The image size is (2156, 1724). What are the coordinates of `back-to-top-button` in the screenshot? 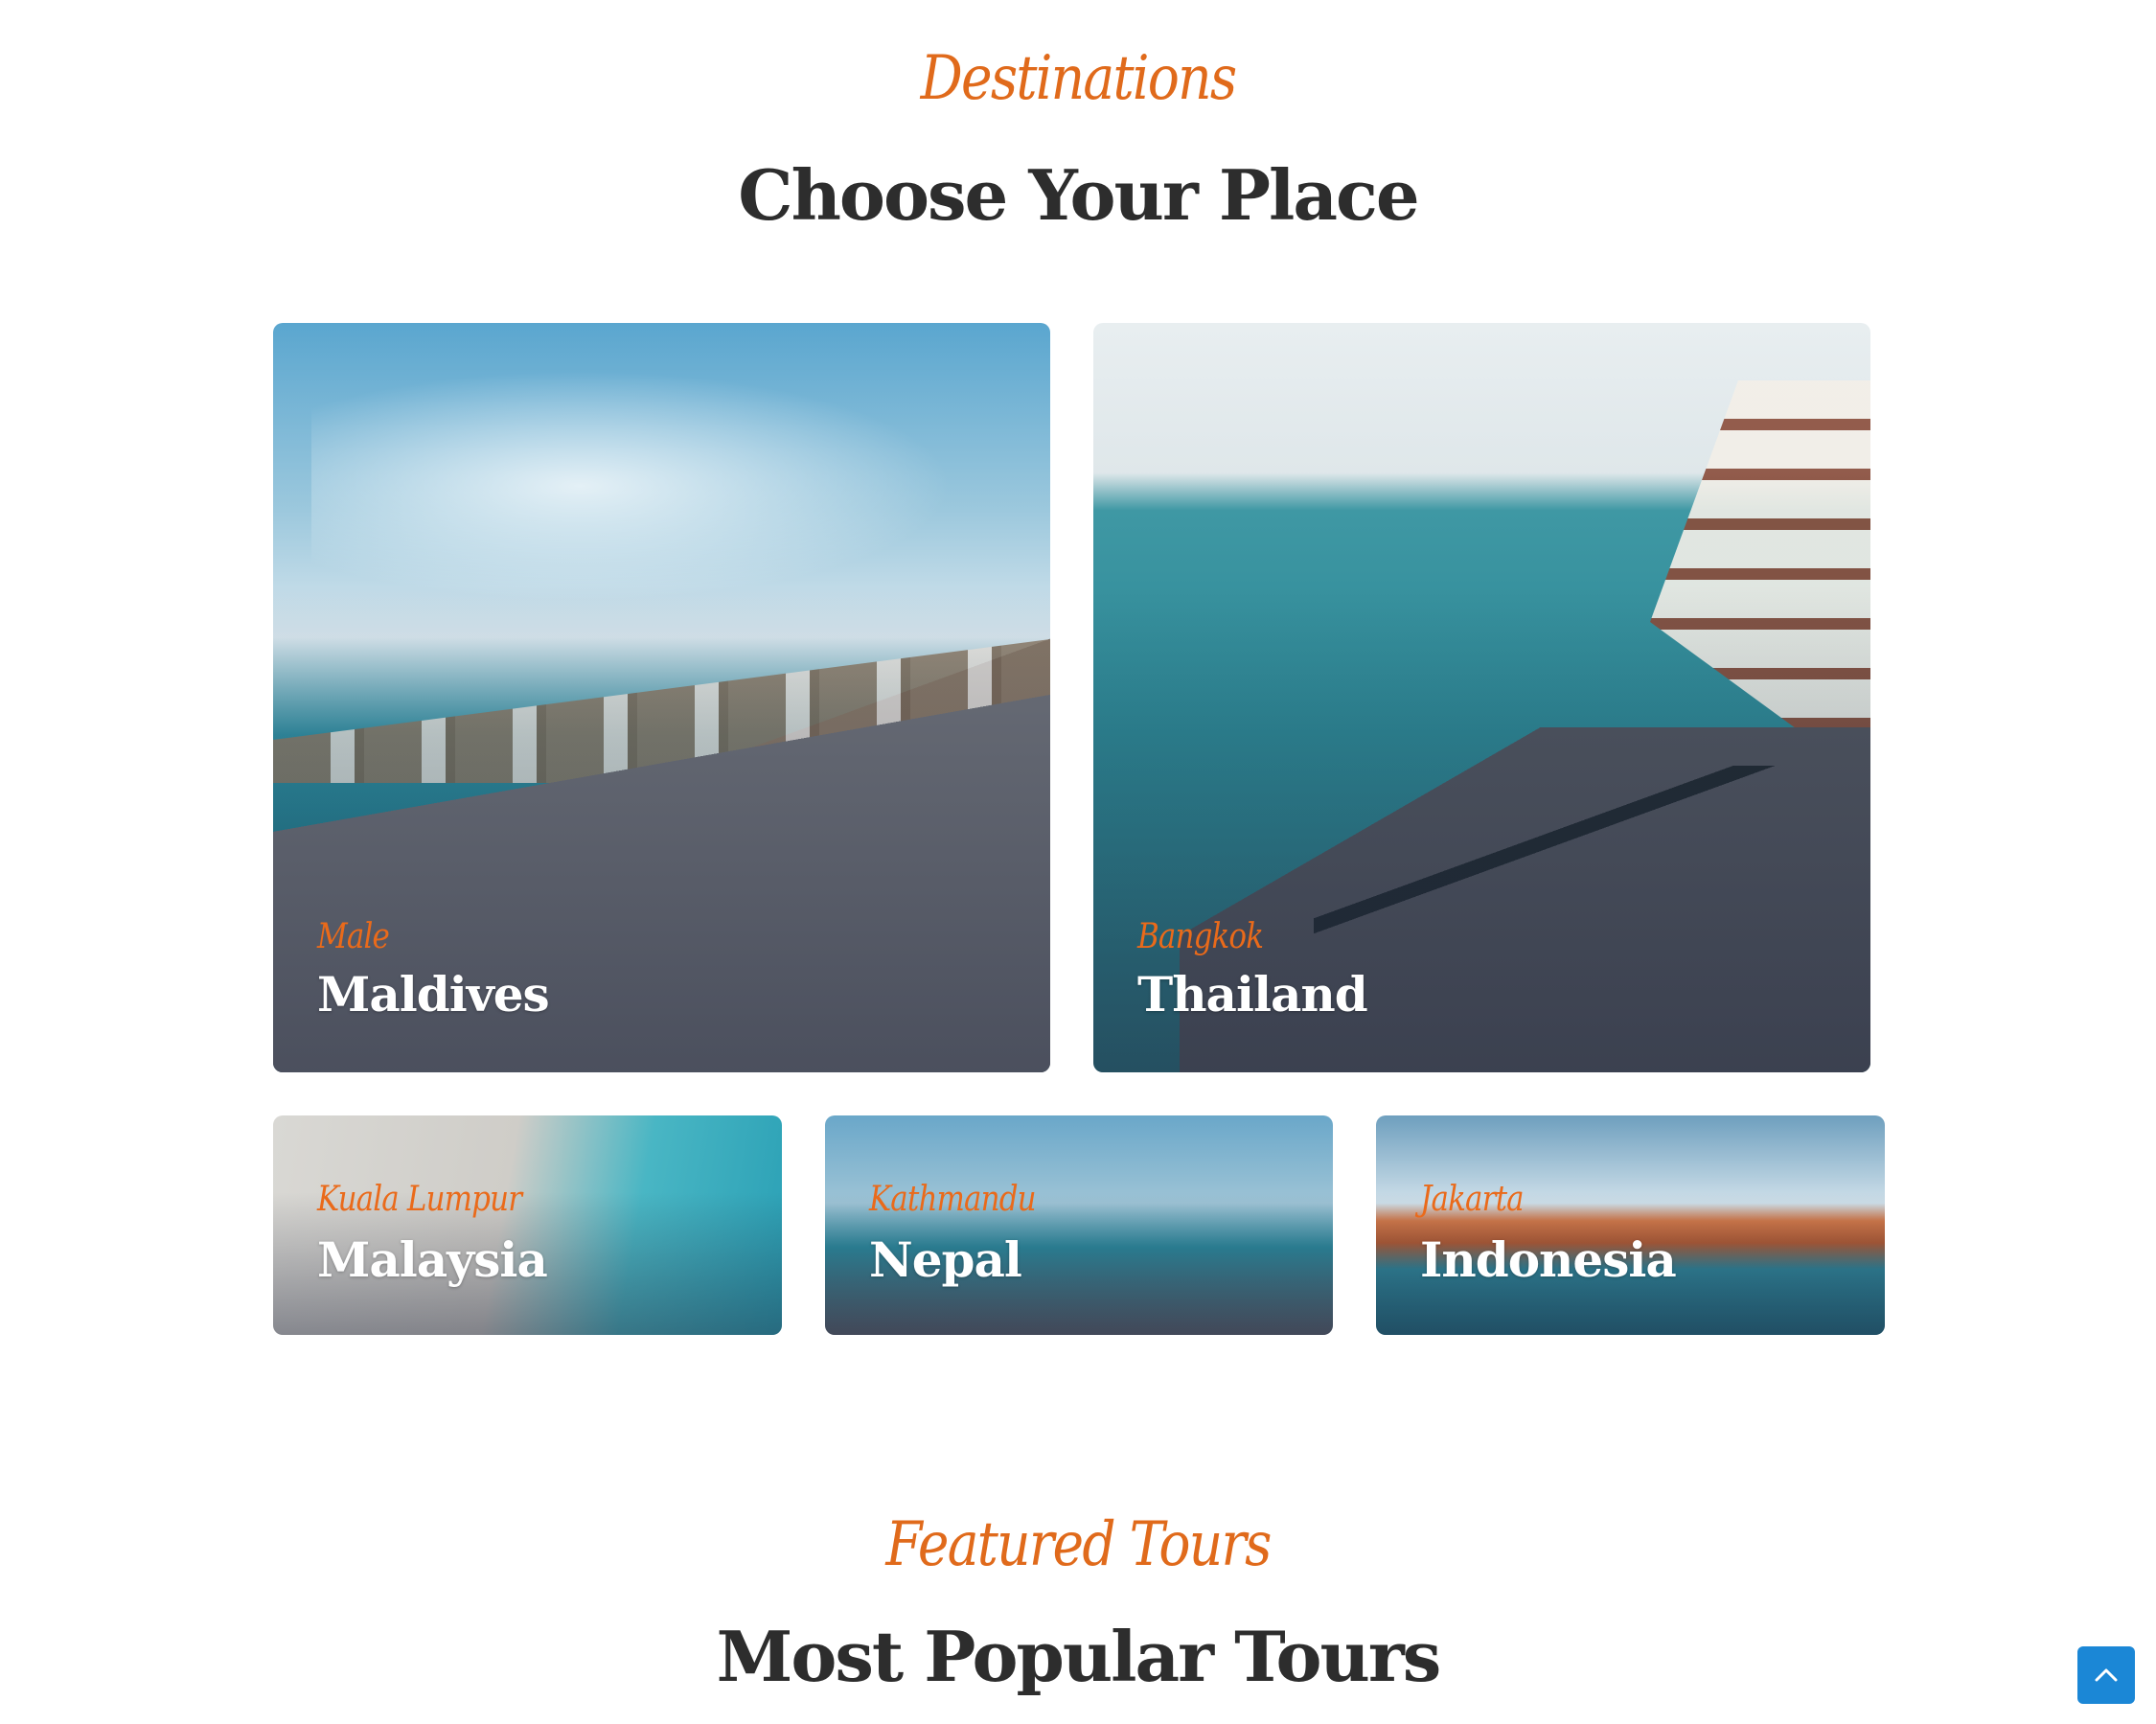 It's located at (2106, 1675).